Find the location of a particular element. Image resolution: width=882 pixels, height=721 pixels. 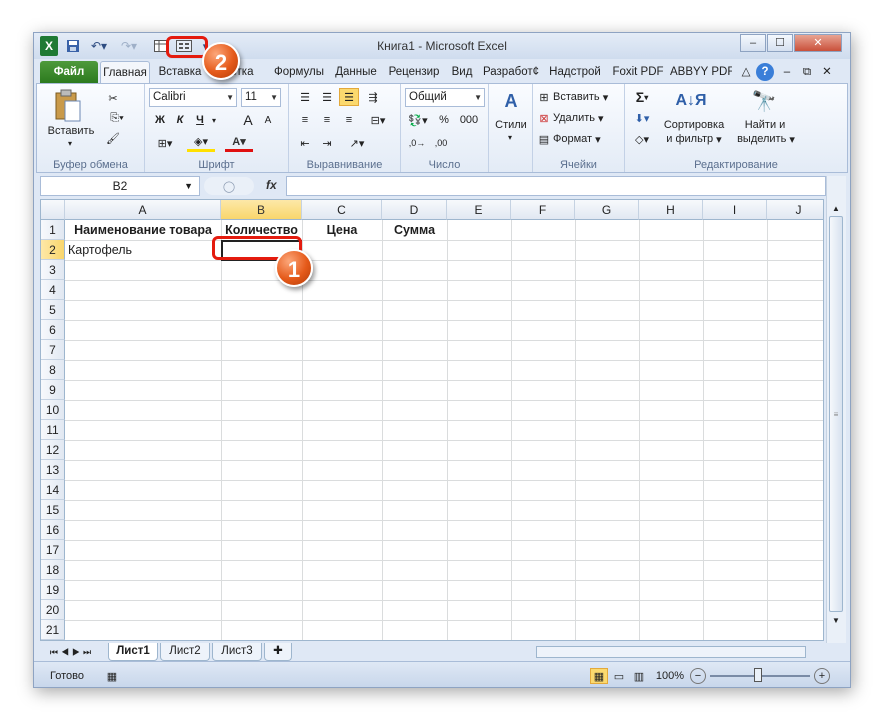

borders-icon: ⊞▾ is located at coordinates (165, 143).